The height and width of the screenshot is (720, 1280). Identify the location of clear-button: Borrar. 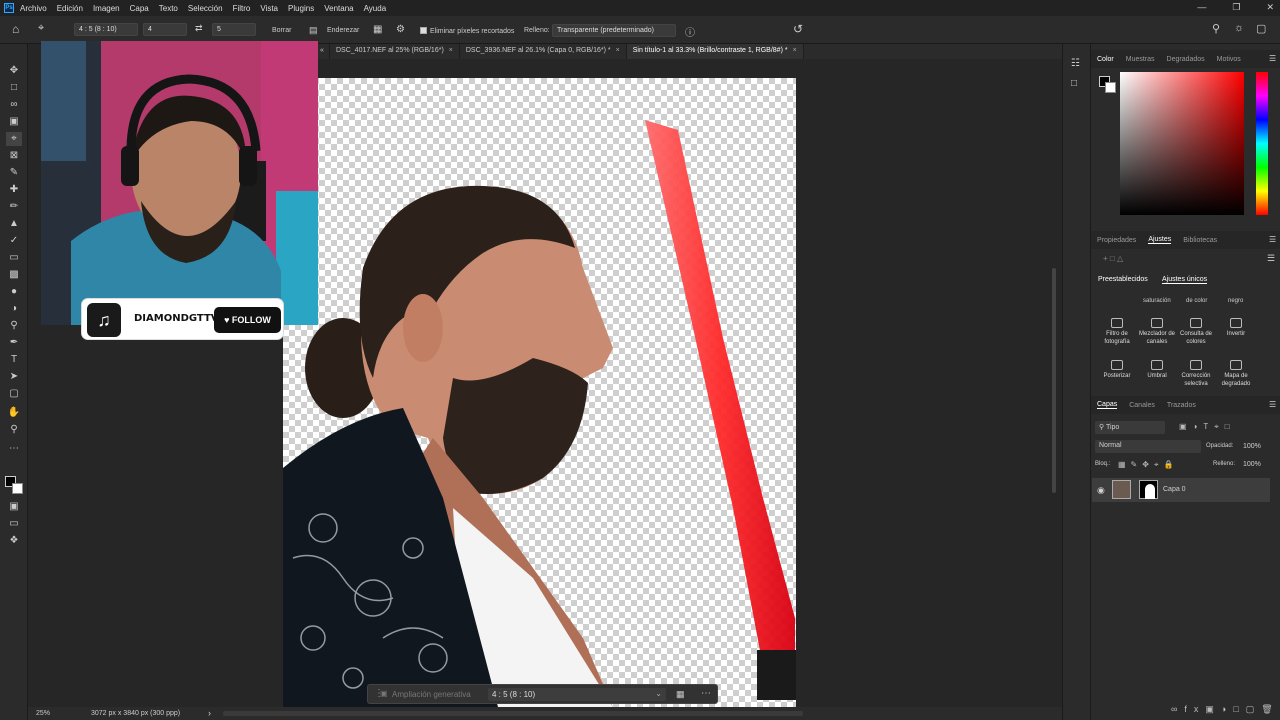
(281, 30).